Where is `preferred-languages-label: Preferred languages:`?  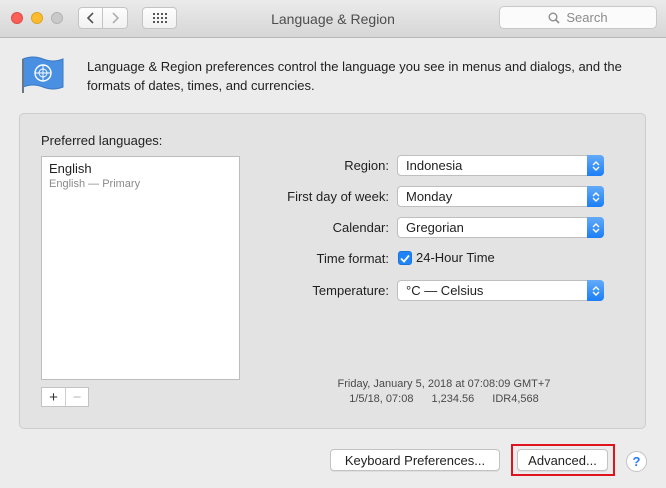
preferred-languages-label: Preferred languages: is located at coordinates (102, 140).